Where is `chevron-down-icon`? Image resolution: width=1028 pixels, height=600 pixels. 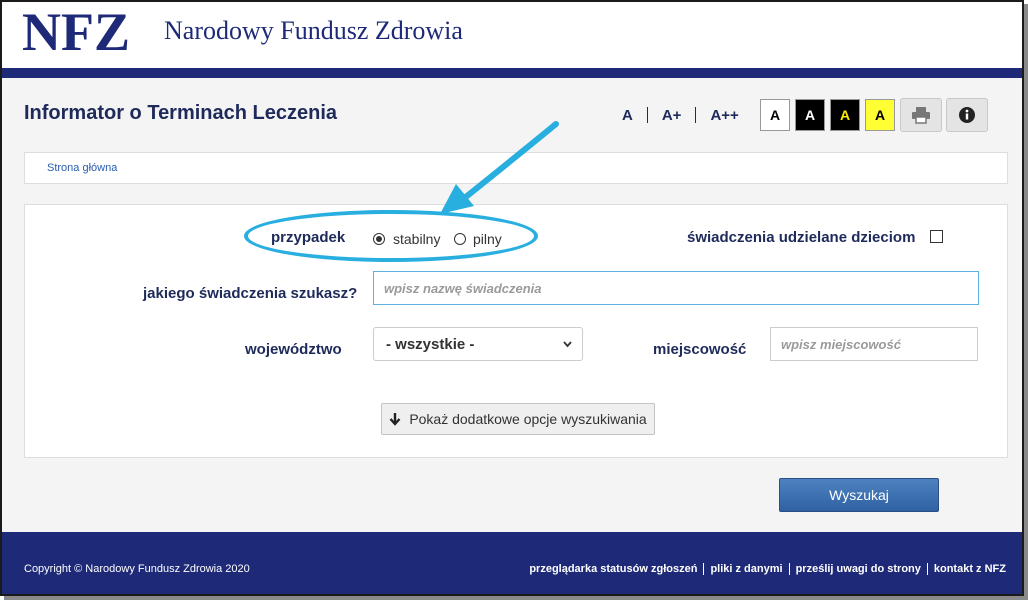 chevron-down-icon is located at coordinates (567, 344).